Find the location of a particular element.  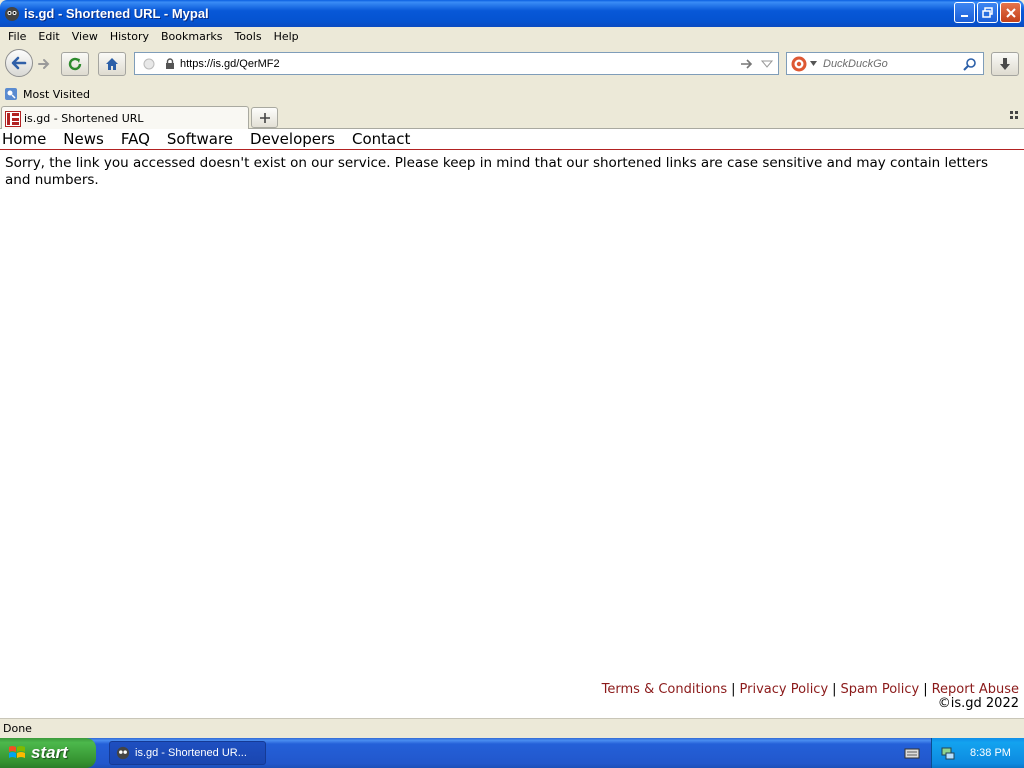

search-bar: DuckDuckGo is located at coordinates (885, 63).